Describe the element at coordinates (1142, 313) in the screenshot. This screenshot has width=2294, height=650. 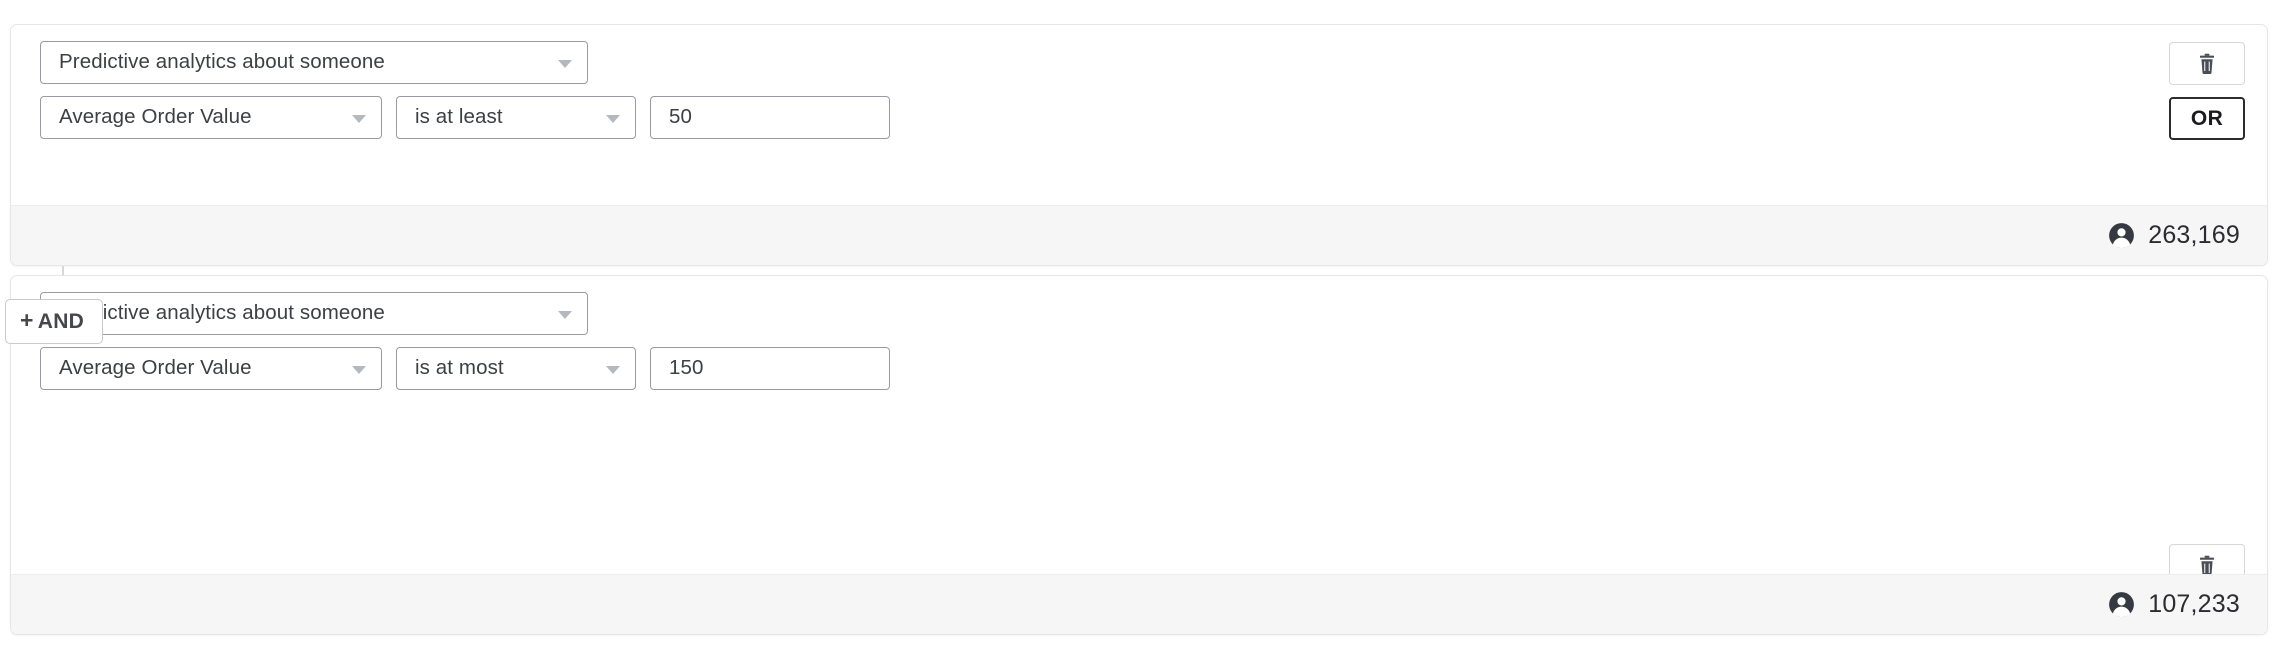
I see `subject-row-2: Predictive analytics about someone` at that location.